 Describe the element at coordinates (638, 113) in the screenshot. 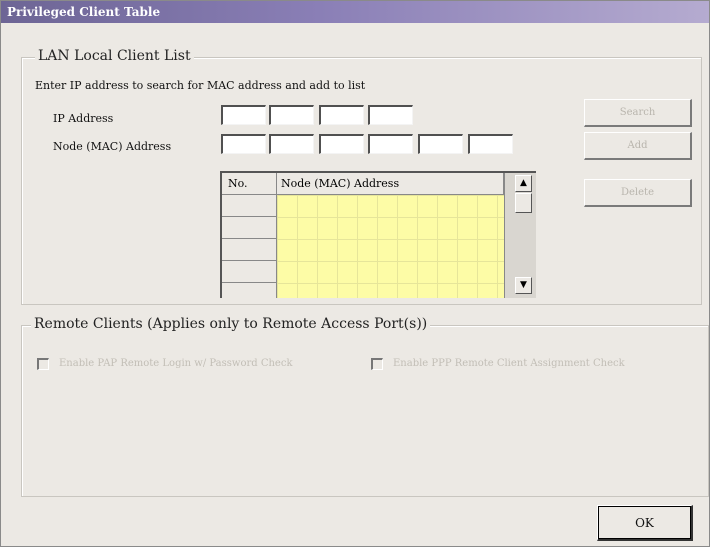

I see `search-button: Search` at that location.